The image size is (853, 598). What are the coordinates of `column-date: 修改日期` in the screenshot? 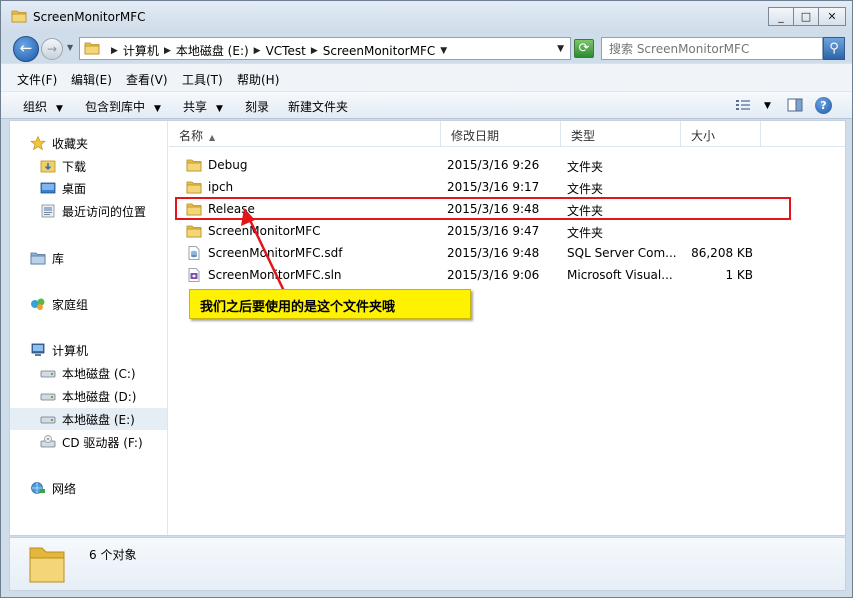 It's located at (501, 134).